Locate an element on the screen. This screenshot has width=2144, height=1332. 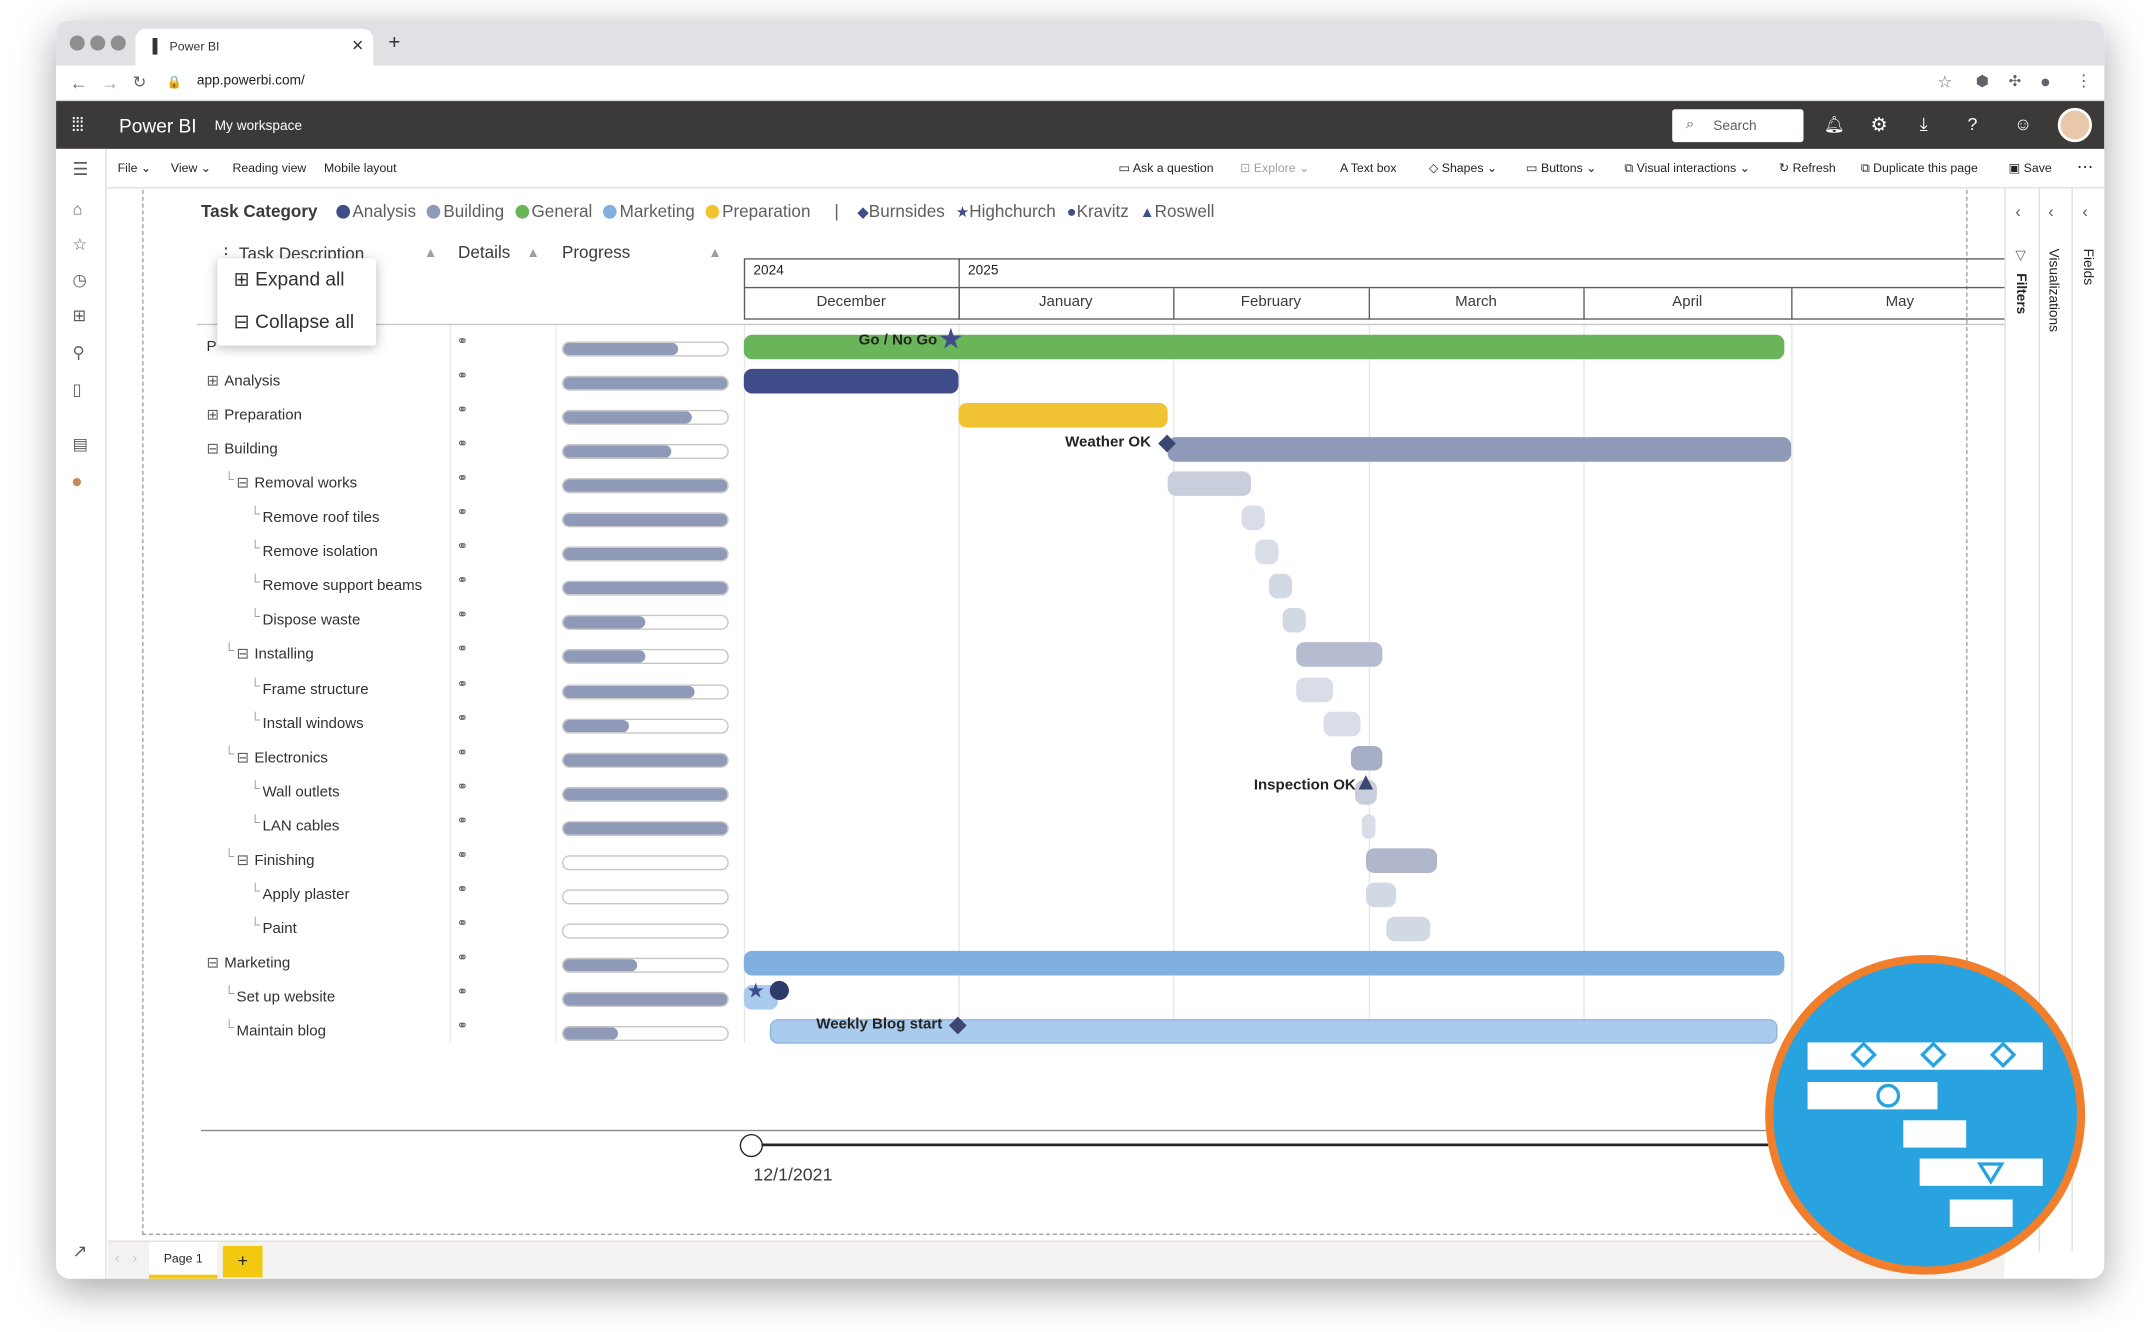
explore-button: ⊡ Explore ⌄ is located at coordinates (1274, 168).